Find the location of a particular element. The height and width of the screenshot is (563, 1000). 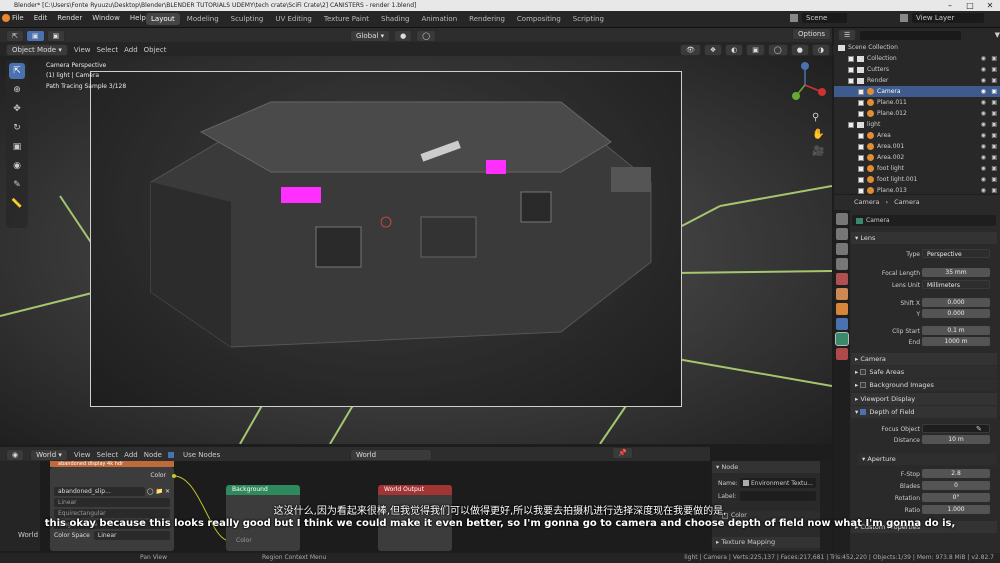

viewport-menu-add: Add is located at coordinates (131, 50).